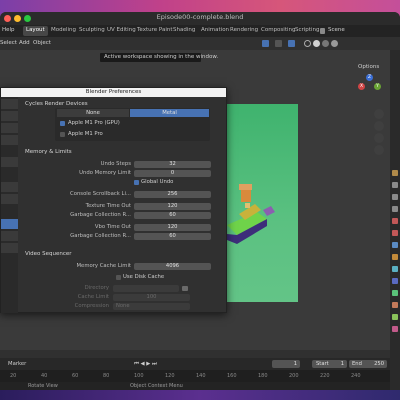 The image size is (400, 400). Describe the element at coordinates (63, 31) in the screenshot. I see `tab-modeling: Modeling` at that location.